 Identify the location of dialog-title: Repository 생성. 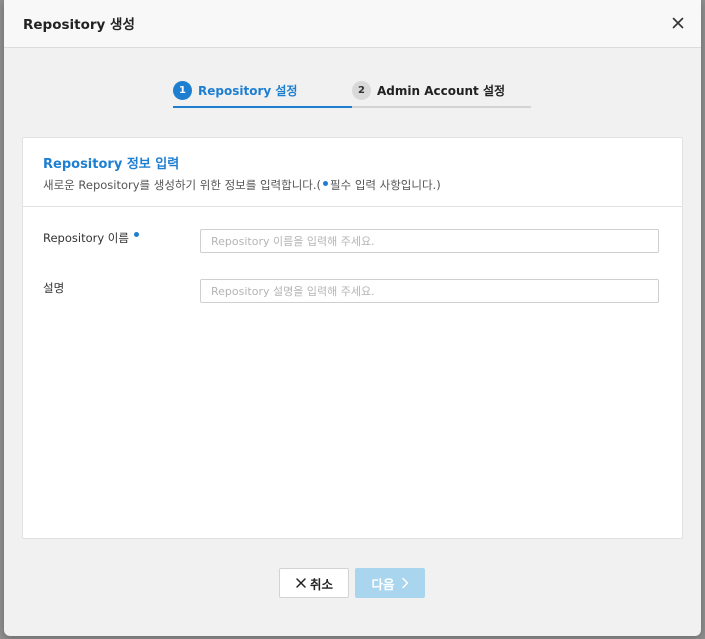
(79, 25).